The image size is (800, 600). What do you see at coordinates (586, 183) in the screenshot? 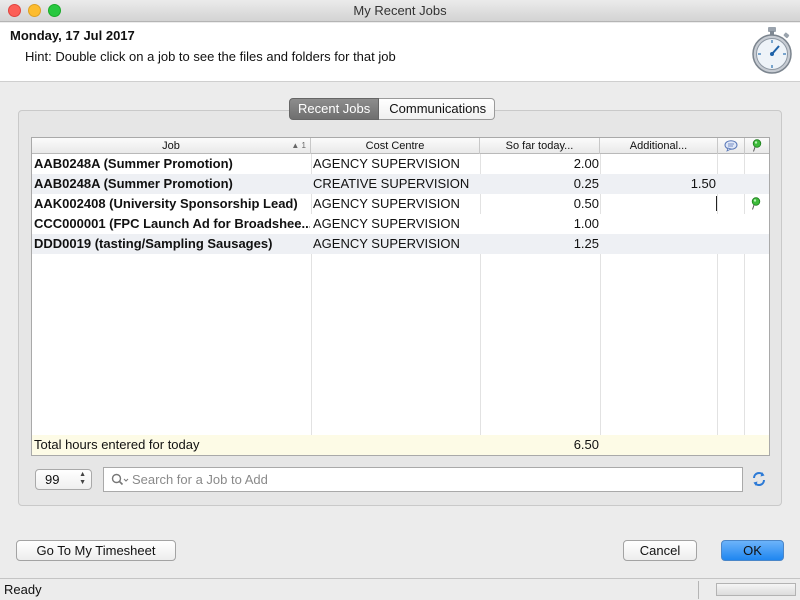
I see `so-far-cell: 0.25` at bounding box center [586, 183].